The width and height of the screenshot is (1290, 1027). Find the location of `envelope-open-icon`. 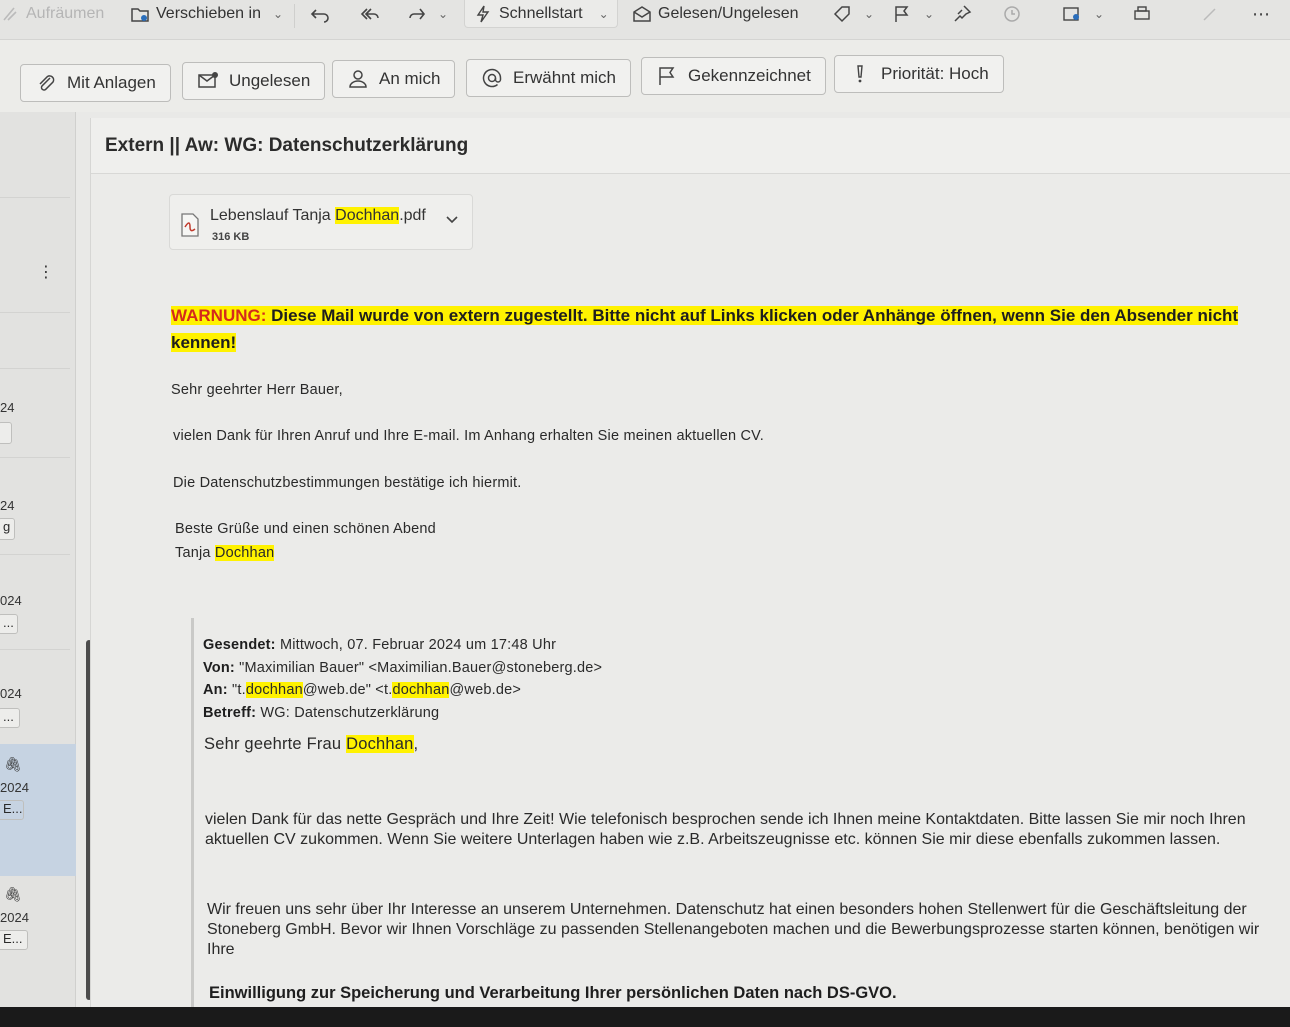

envelope-open-icon is located at coordinates (642, 14).